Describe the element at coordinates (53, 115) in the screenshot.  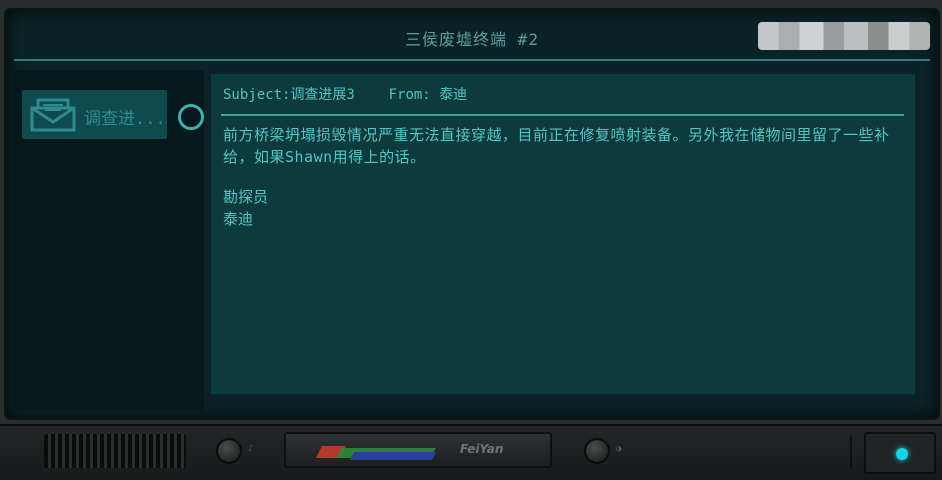
I see `envelope-icon` at that location.